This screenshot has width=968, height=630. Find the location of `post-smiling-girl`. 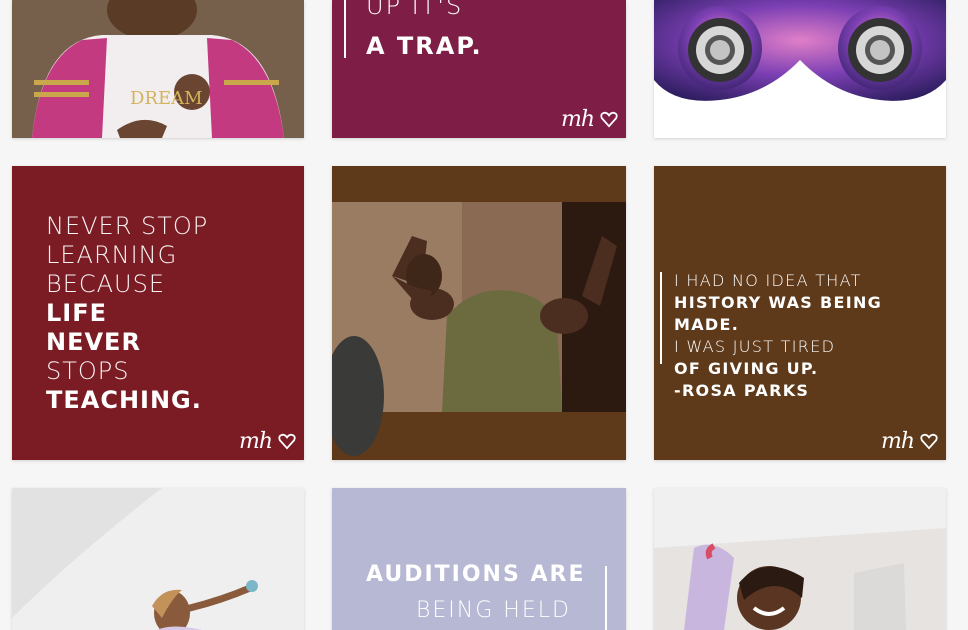

post-smiling-girl is located at coordinates (800, 559).